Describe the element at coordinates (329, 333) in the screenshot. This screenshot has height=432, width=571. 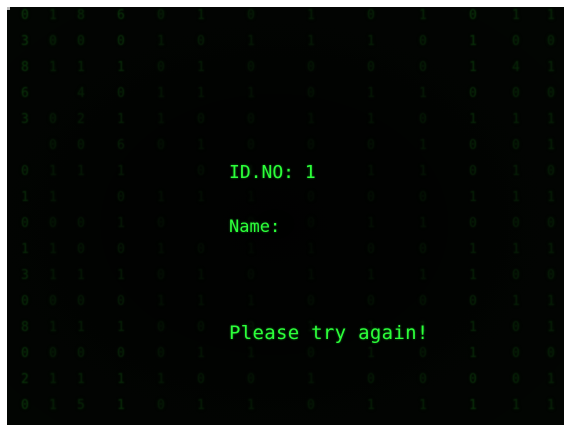
I see `retry-message: Please try again!` at that location.